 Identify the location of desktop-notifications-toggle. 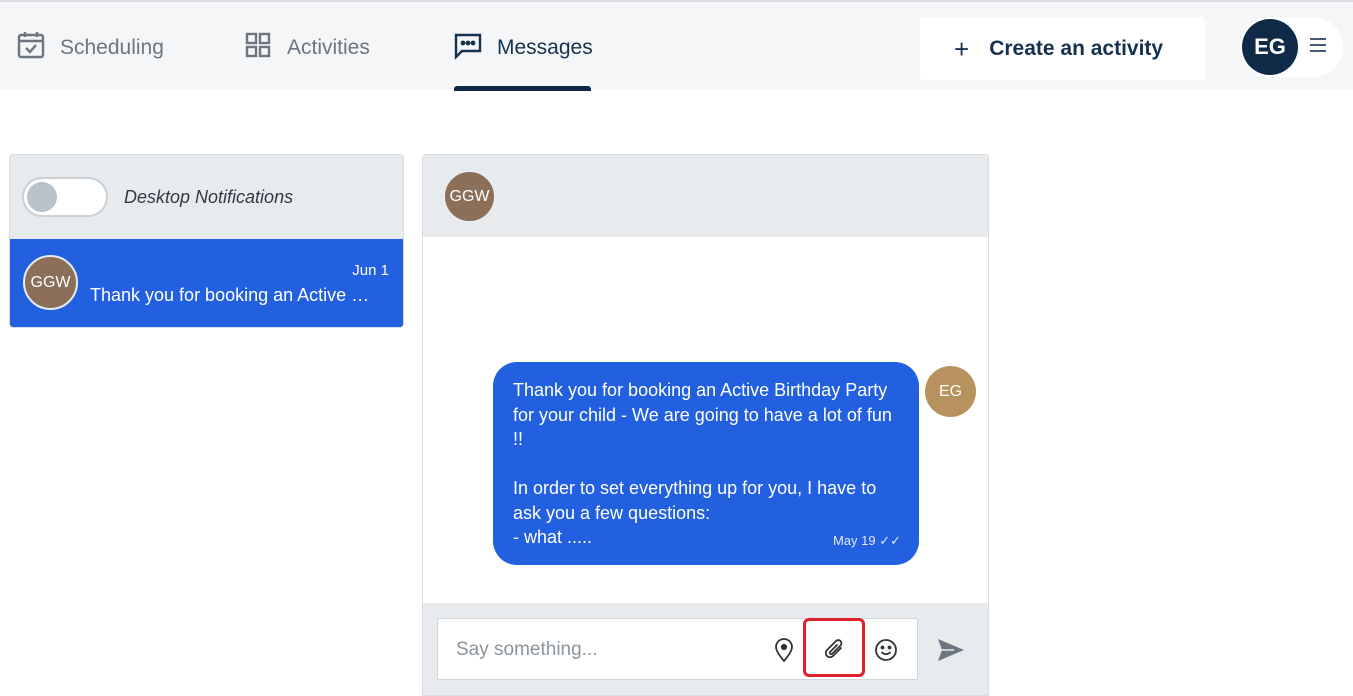
(65, 197).